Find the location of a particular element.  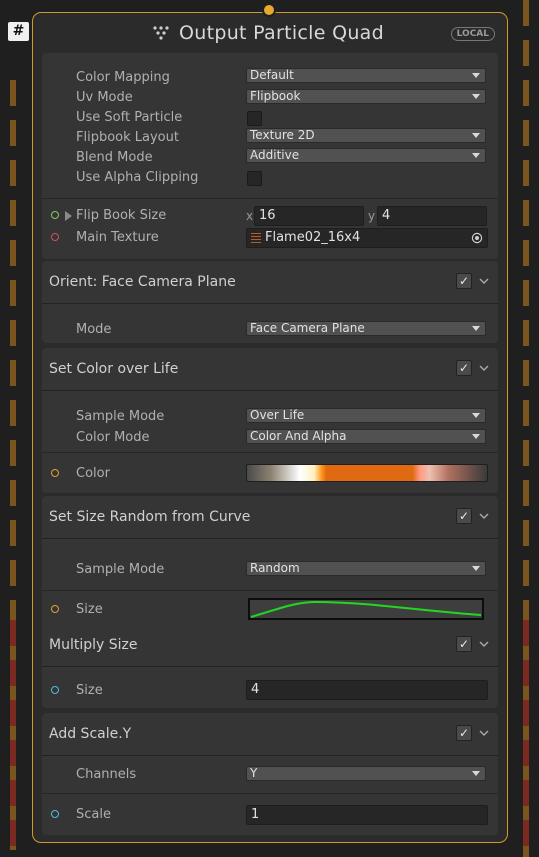

mode-label: Mode is located at coordinates (94, 329).